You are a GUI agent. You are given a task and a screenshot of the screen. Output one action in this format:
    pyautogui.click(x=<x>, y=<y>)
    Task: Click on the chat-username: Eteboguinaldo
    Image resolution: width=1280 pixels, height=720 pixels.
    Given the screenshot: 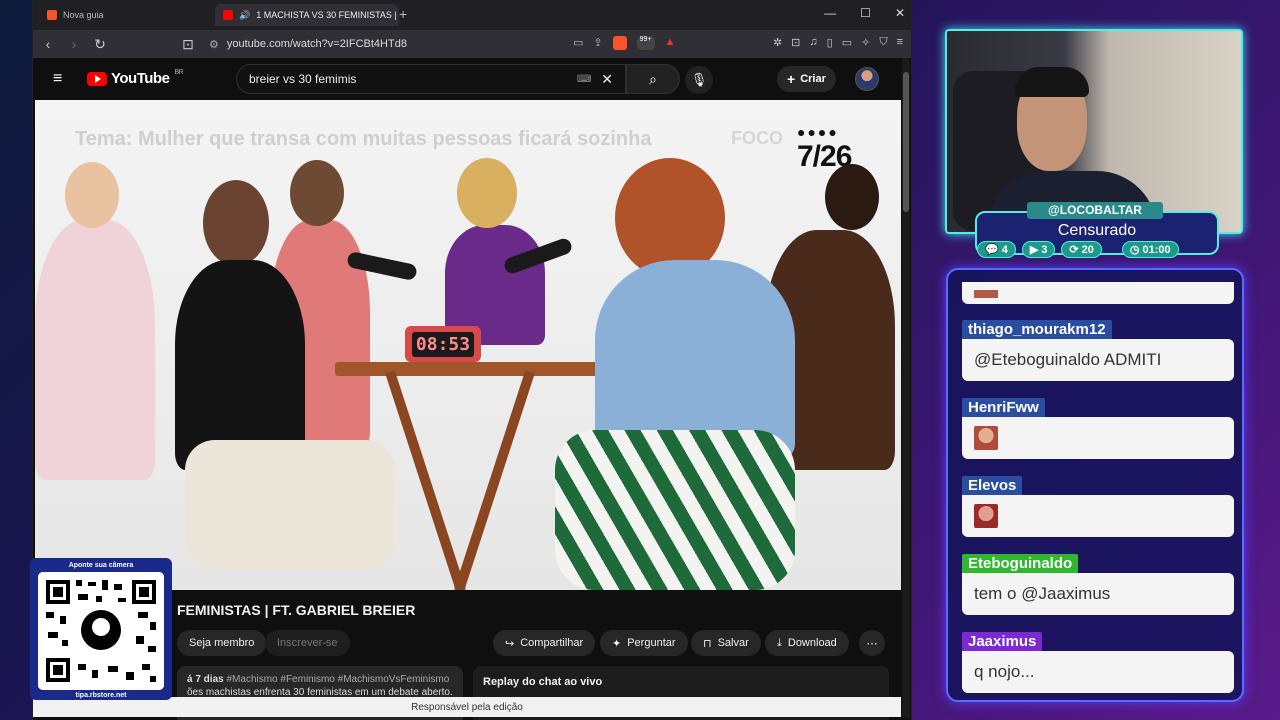 What is the action you would take?
    pyautogui.click(x=1020, y=563)
    